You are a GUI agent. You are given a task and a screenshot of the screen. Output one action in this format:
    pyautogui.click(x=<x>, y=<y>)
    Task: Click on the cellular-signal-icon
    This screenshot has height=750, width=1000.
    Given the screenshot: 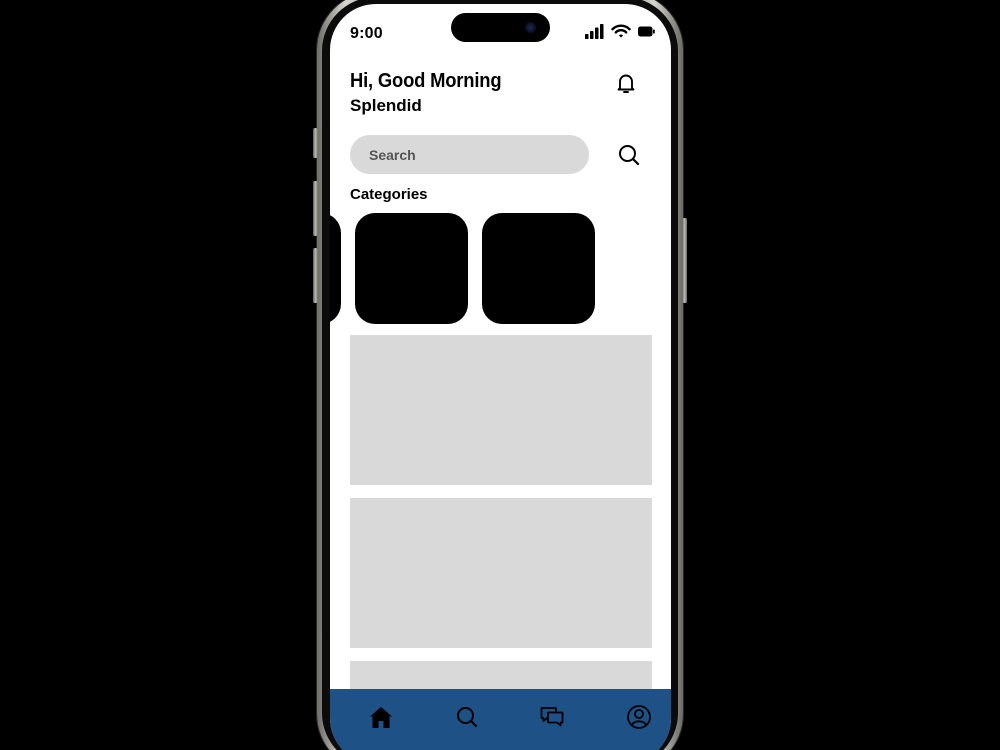 What is the action you would take?
    pyautogui.click(x=594, y=31)
    